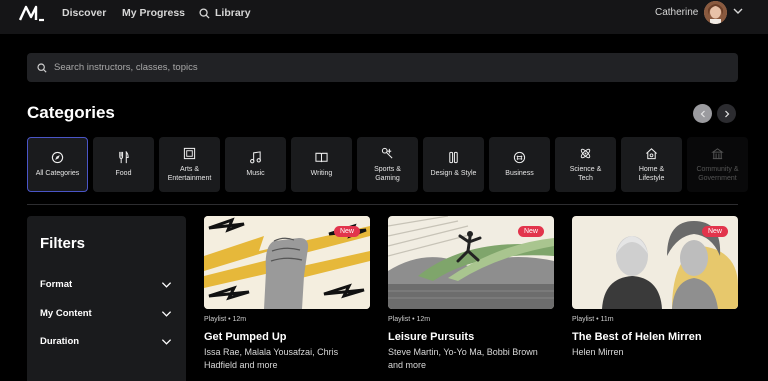 This screenshot has width=768, height=381. I want to click on chevron-right-icon, so click(726, 113).